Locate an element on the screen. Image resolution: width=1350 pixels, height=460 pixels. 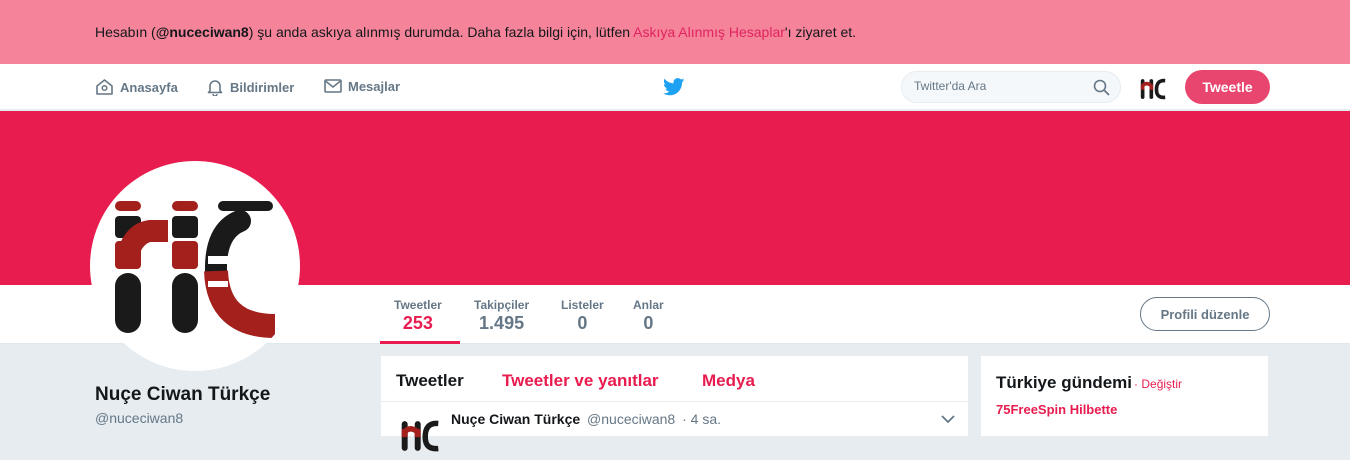
stat-moments-label: Anlar is located at coordinates (648, 305).